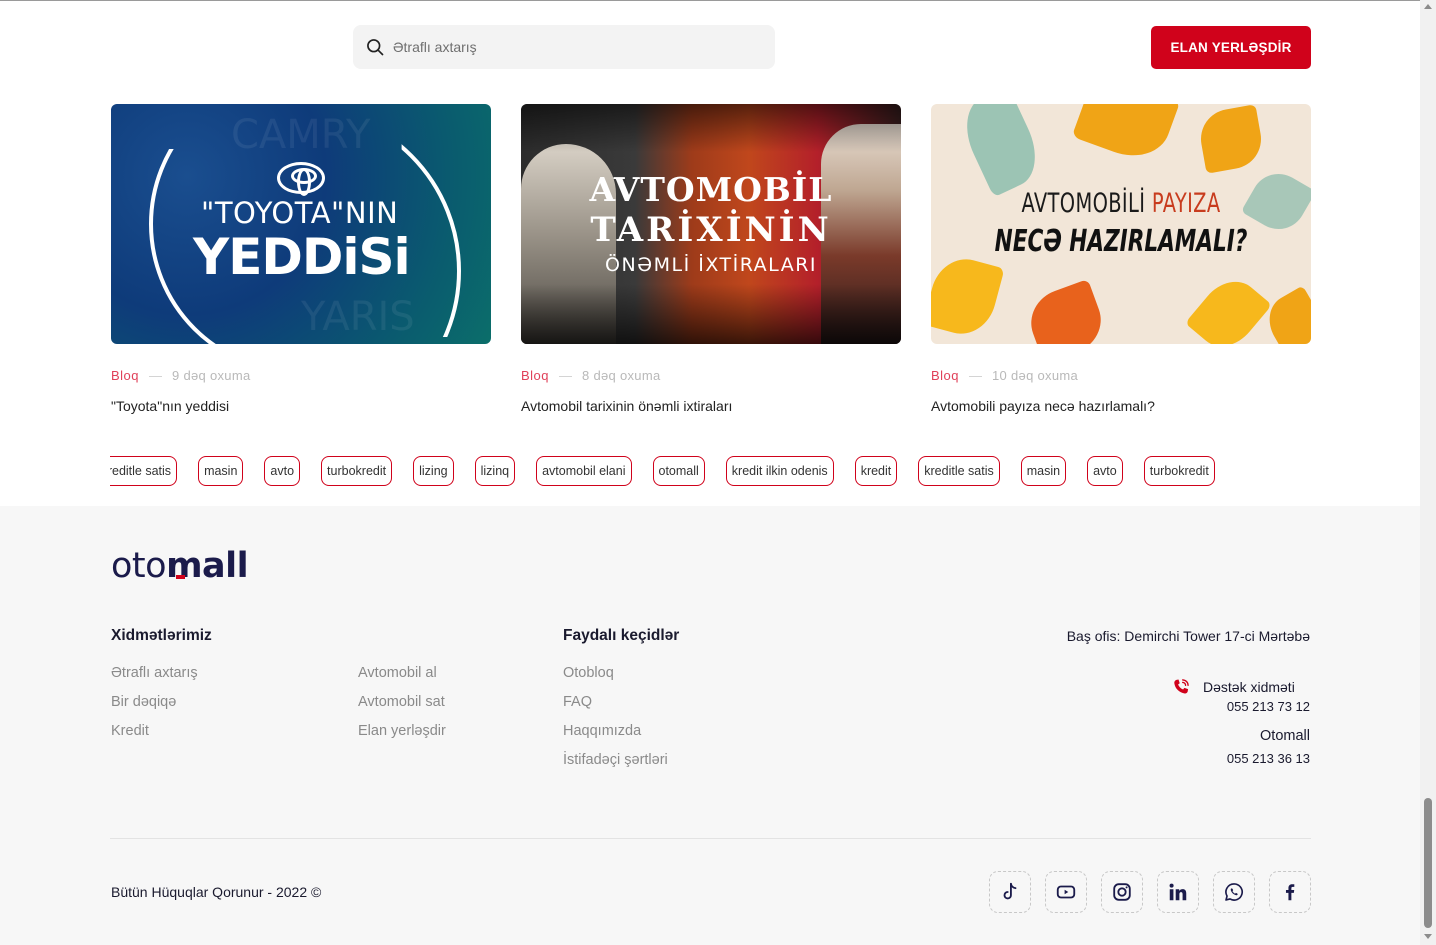 This screenshot has height=945, width=1436. I want to click on tag-chip: otomall, so click(678, 471).